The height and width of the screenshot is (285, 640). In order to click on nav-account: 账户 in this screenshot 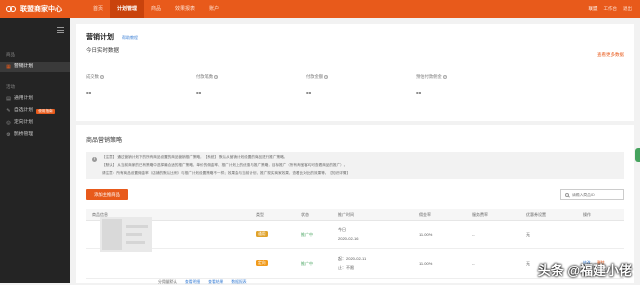, I will do `click(214, 9)`.